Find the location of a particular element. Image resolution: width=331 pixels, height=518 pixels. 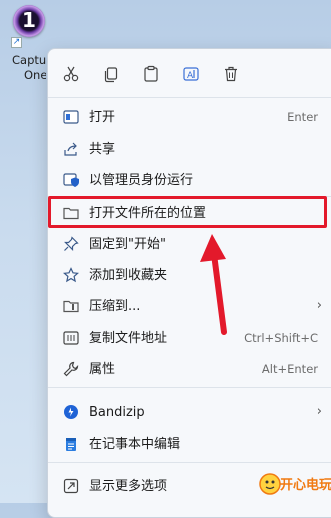

notepad-icon is located at coordinates (71, 444).